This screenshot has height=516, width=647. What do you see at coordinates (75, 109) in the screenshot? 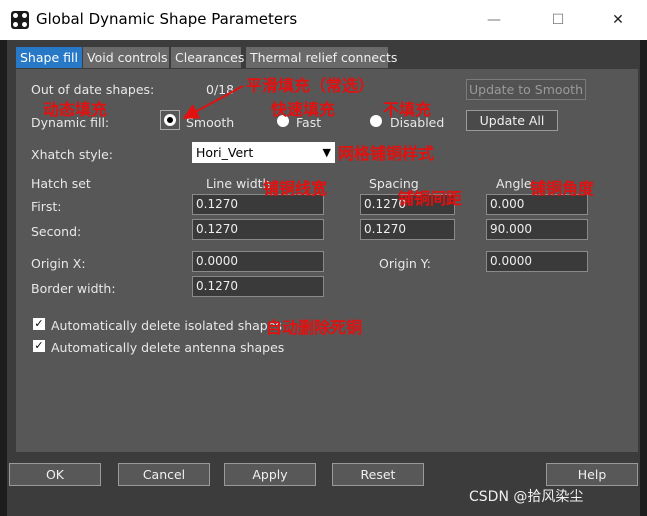
I see `dynamic-fill-annotation: 动态填充` at bounding box center [75, 109].